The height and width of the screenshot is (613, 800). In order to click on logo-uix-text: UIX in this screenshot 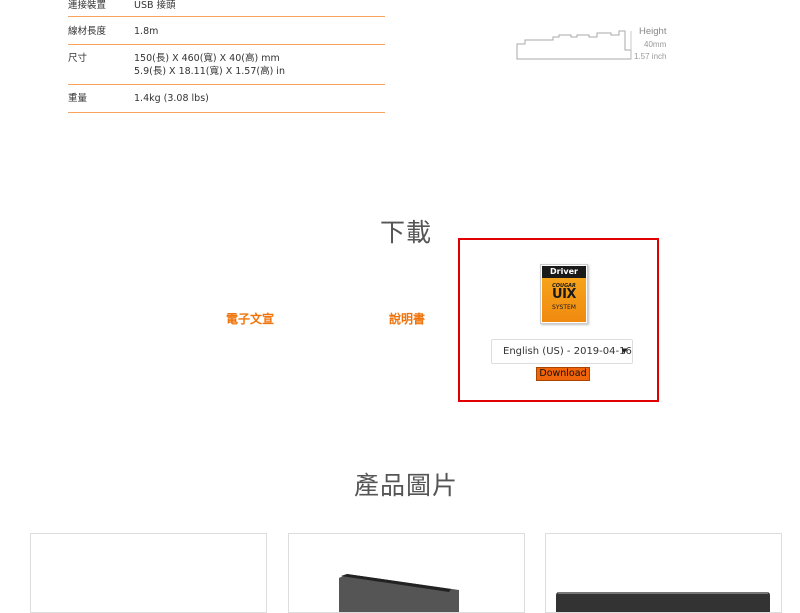, I will do `click(564, 294)`.